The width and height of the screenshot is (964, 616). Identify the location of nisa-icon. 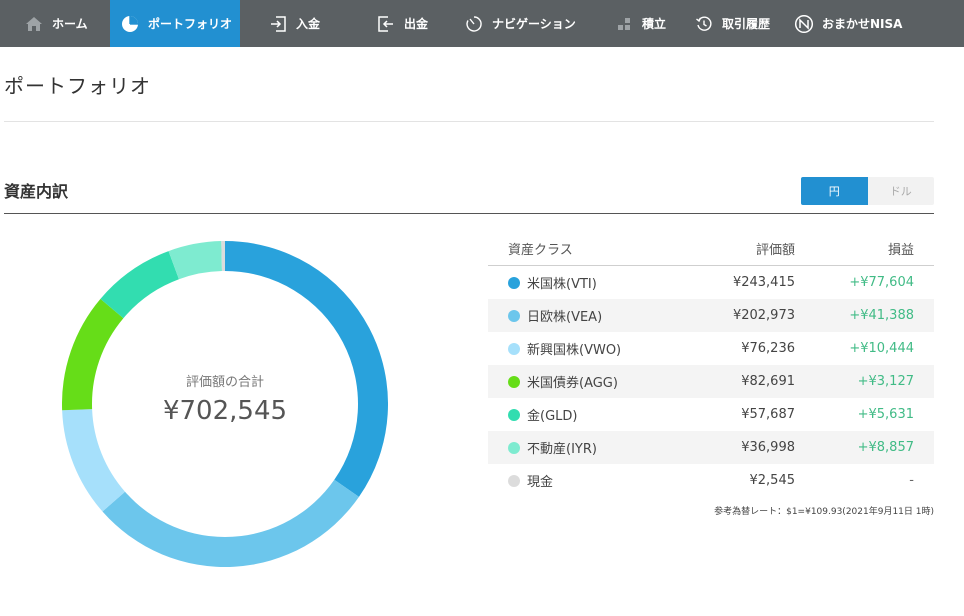
(804, 24).